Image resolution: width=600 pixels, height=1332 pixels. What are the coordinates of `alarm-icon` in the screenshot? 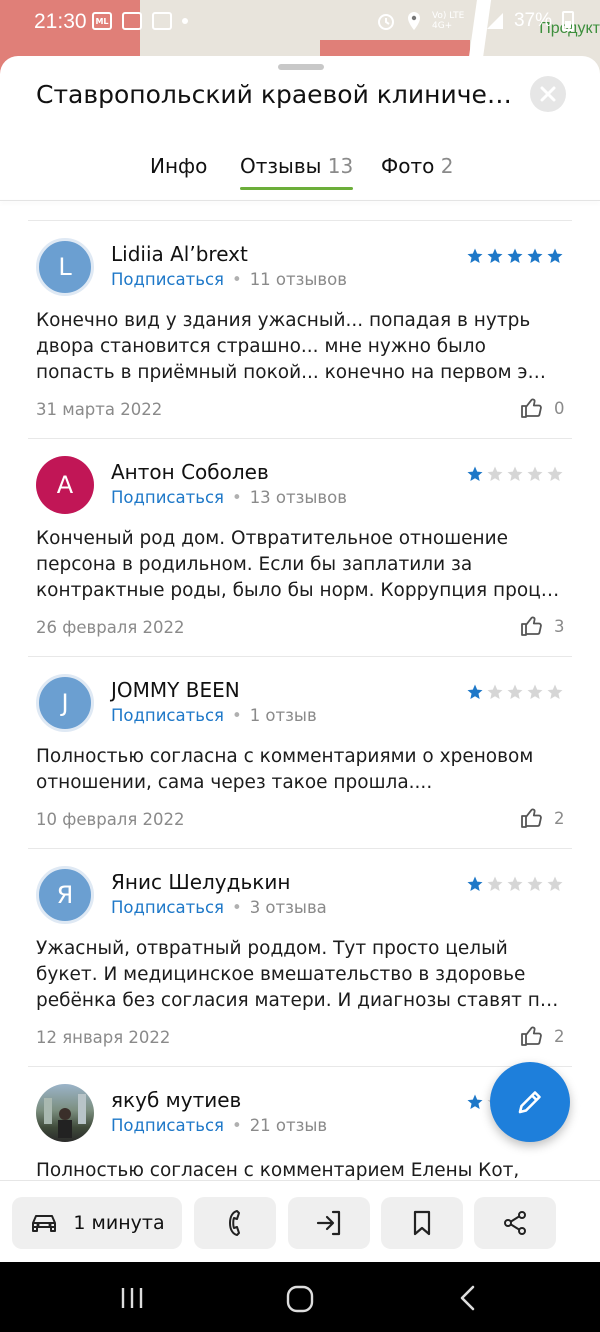 It's located at (385, 22).